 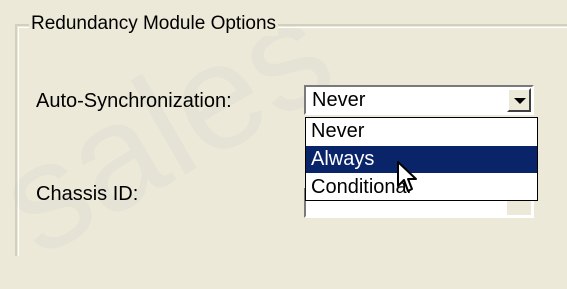 I want to click on option-conditional: Conditional, so click(x=421, y=187).